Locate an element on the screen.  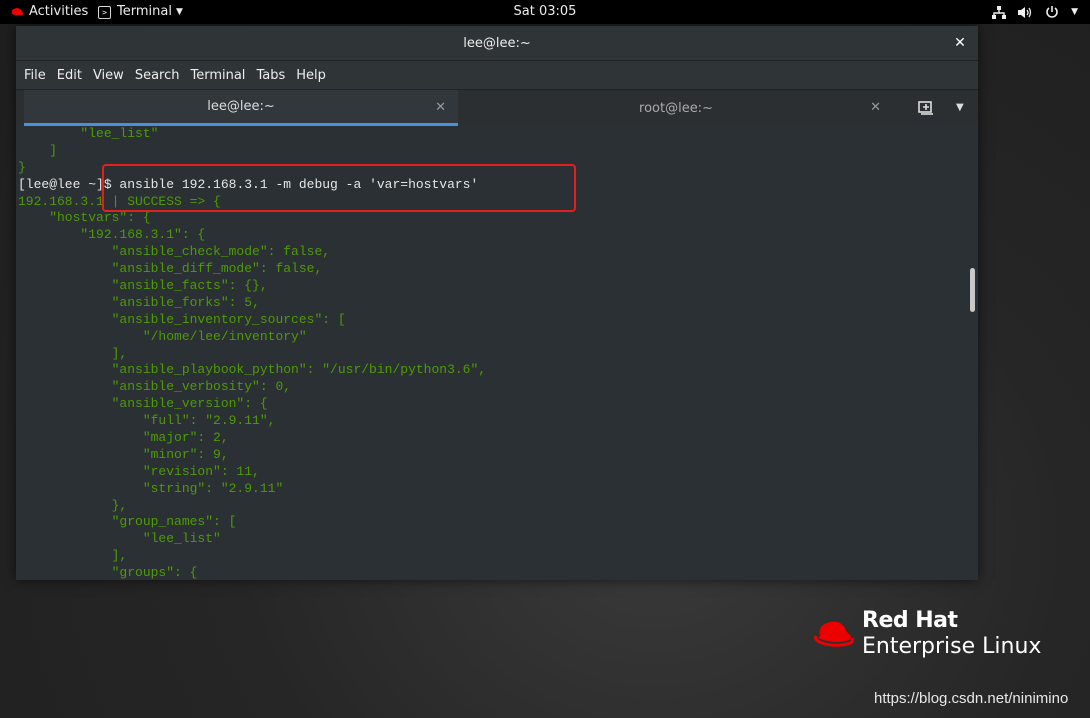
terminal-line: "hostvars": { is located at coordinates (84, 218).